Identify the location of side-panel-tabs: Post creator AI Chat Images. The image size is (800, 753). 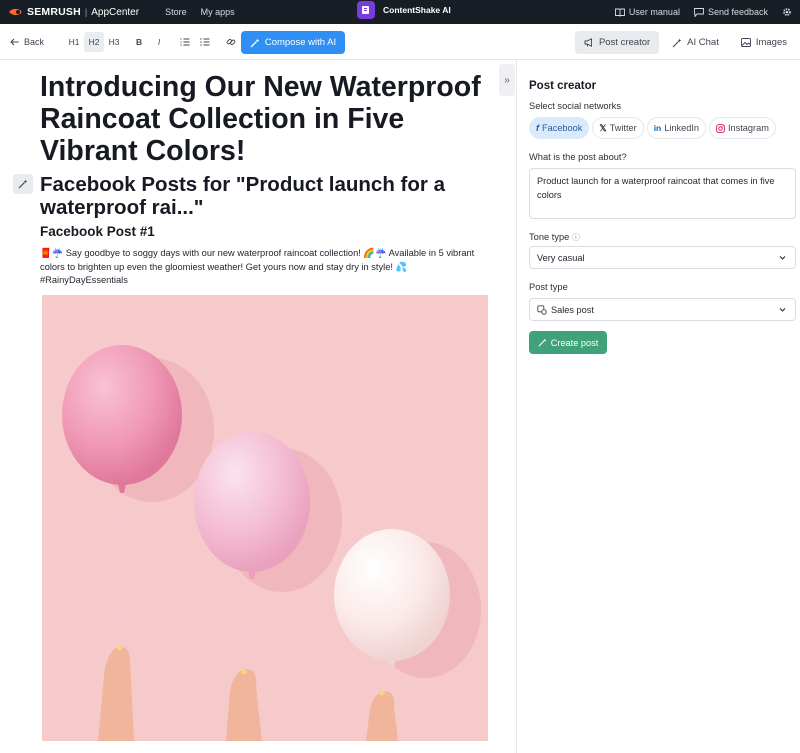
(685, 42).